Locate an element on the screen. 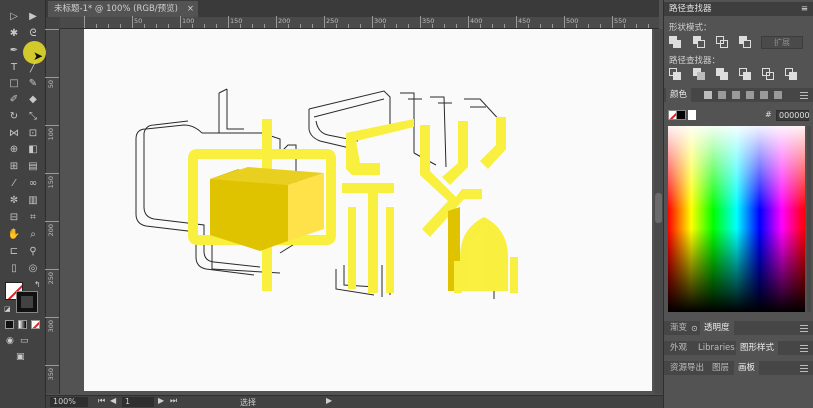 This screenshot has width=813, height=408. minus-front-icon is located at coordinates (699, 42).